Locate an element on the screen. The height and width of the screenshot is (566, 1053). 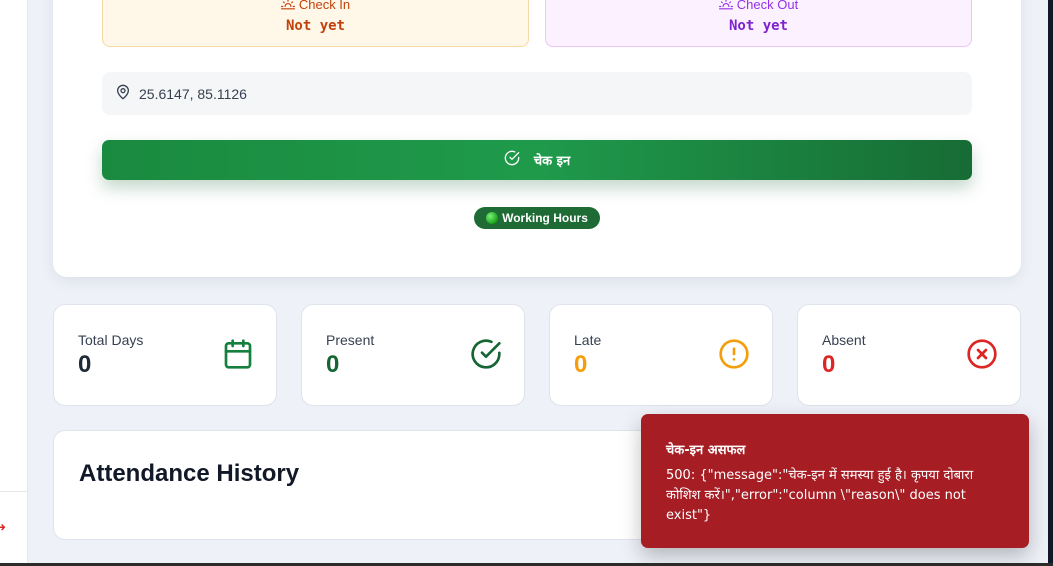
stat-label: Total Days is located at coordinates (111, 340).